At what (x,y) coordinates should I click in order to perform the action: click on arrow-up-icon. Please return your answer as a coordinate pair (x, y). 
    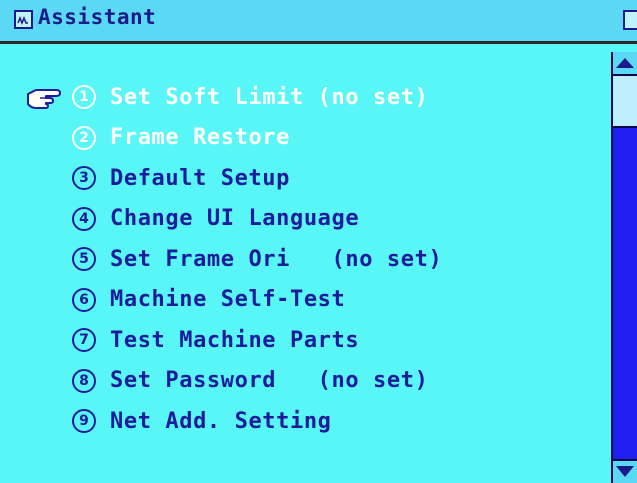
    Looking at the image, I should click on (625, 63).